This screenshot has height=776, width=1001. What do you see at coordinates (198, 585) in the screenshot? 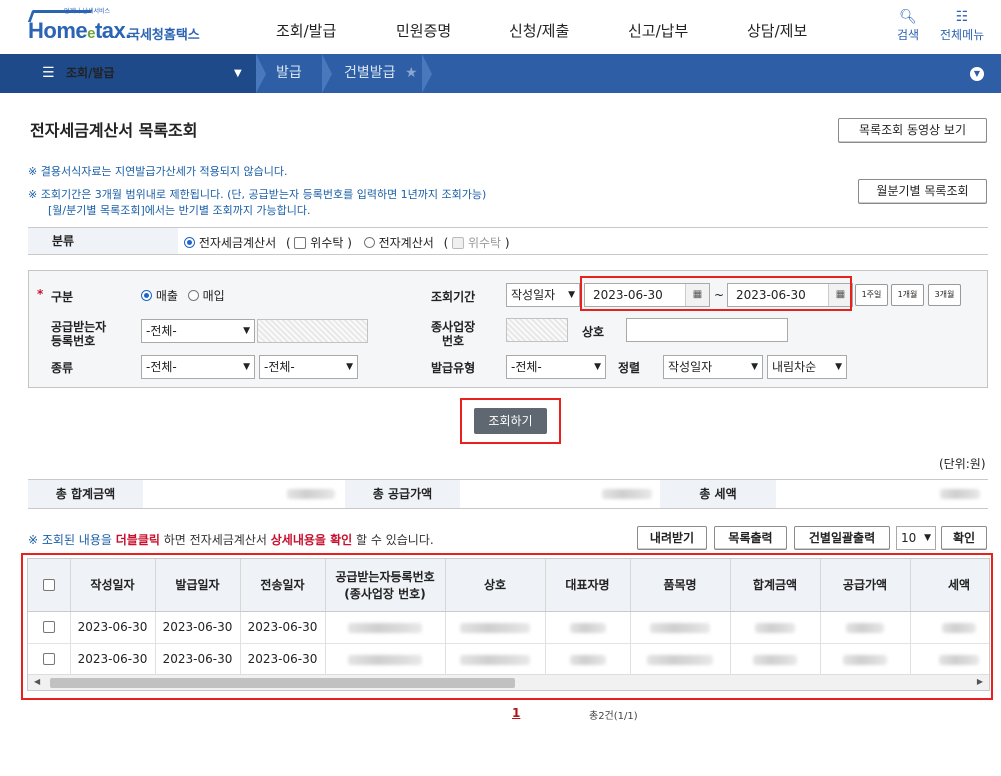
I see `col-issue-date: 발급일자` at bounding box center [198, 585].